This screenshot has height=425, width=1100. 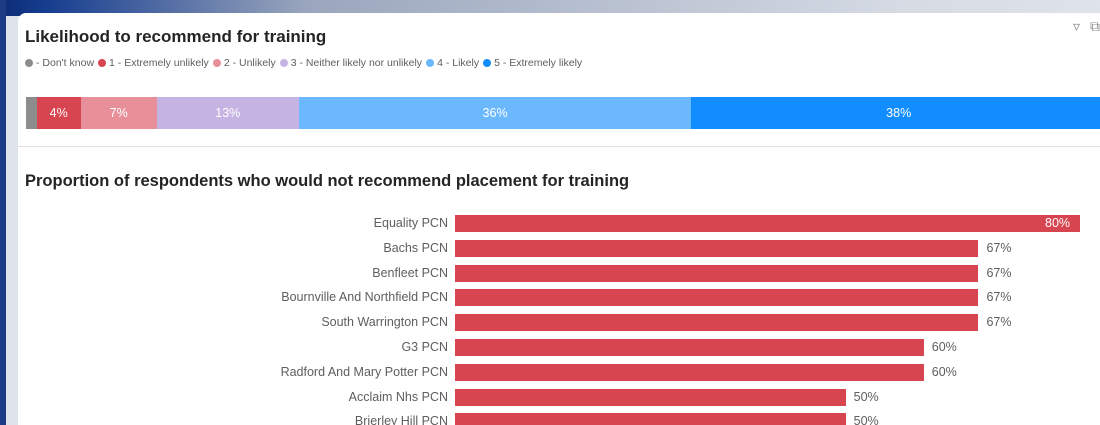 What do you see at coordinates (1058, 223) in the screenshot?
I see `bar-value-label: 80%` at bounding box center [1058, 223].